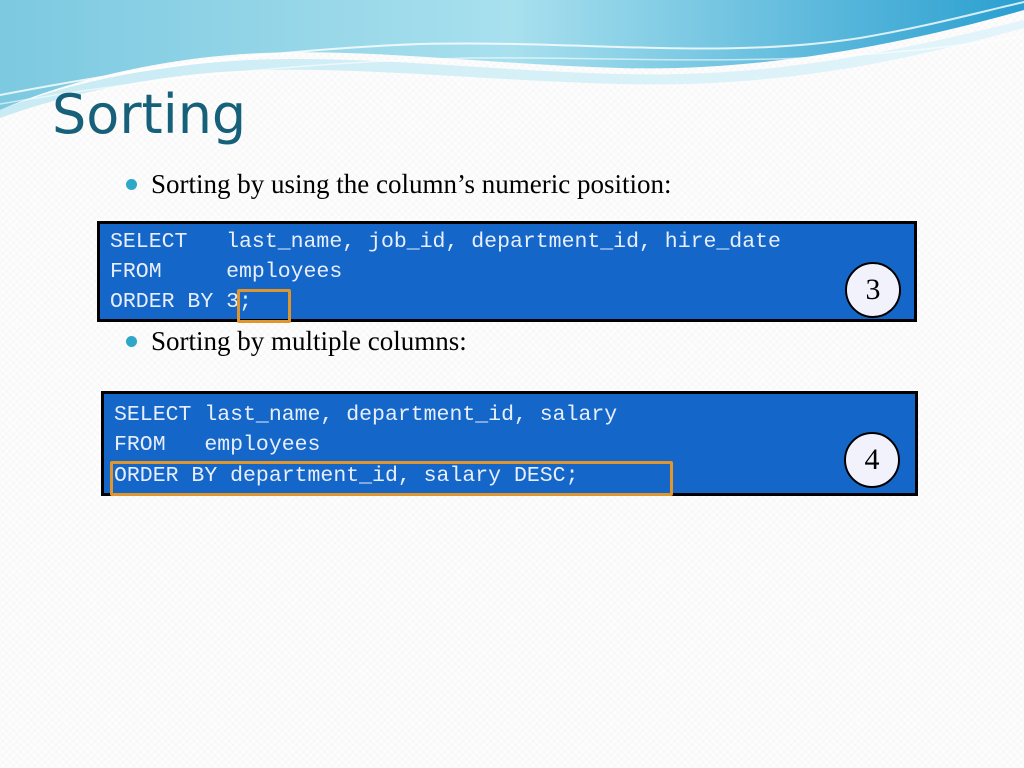 The image size is (1024, 768). Describe the element at coordinates (873, 290) in the screenshot. I see `step-number-badge: 3` at that location.